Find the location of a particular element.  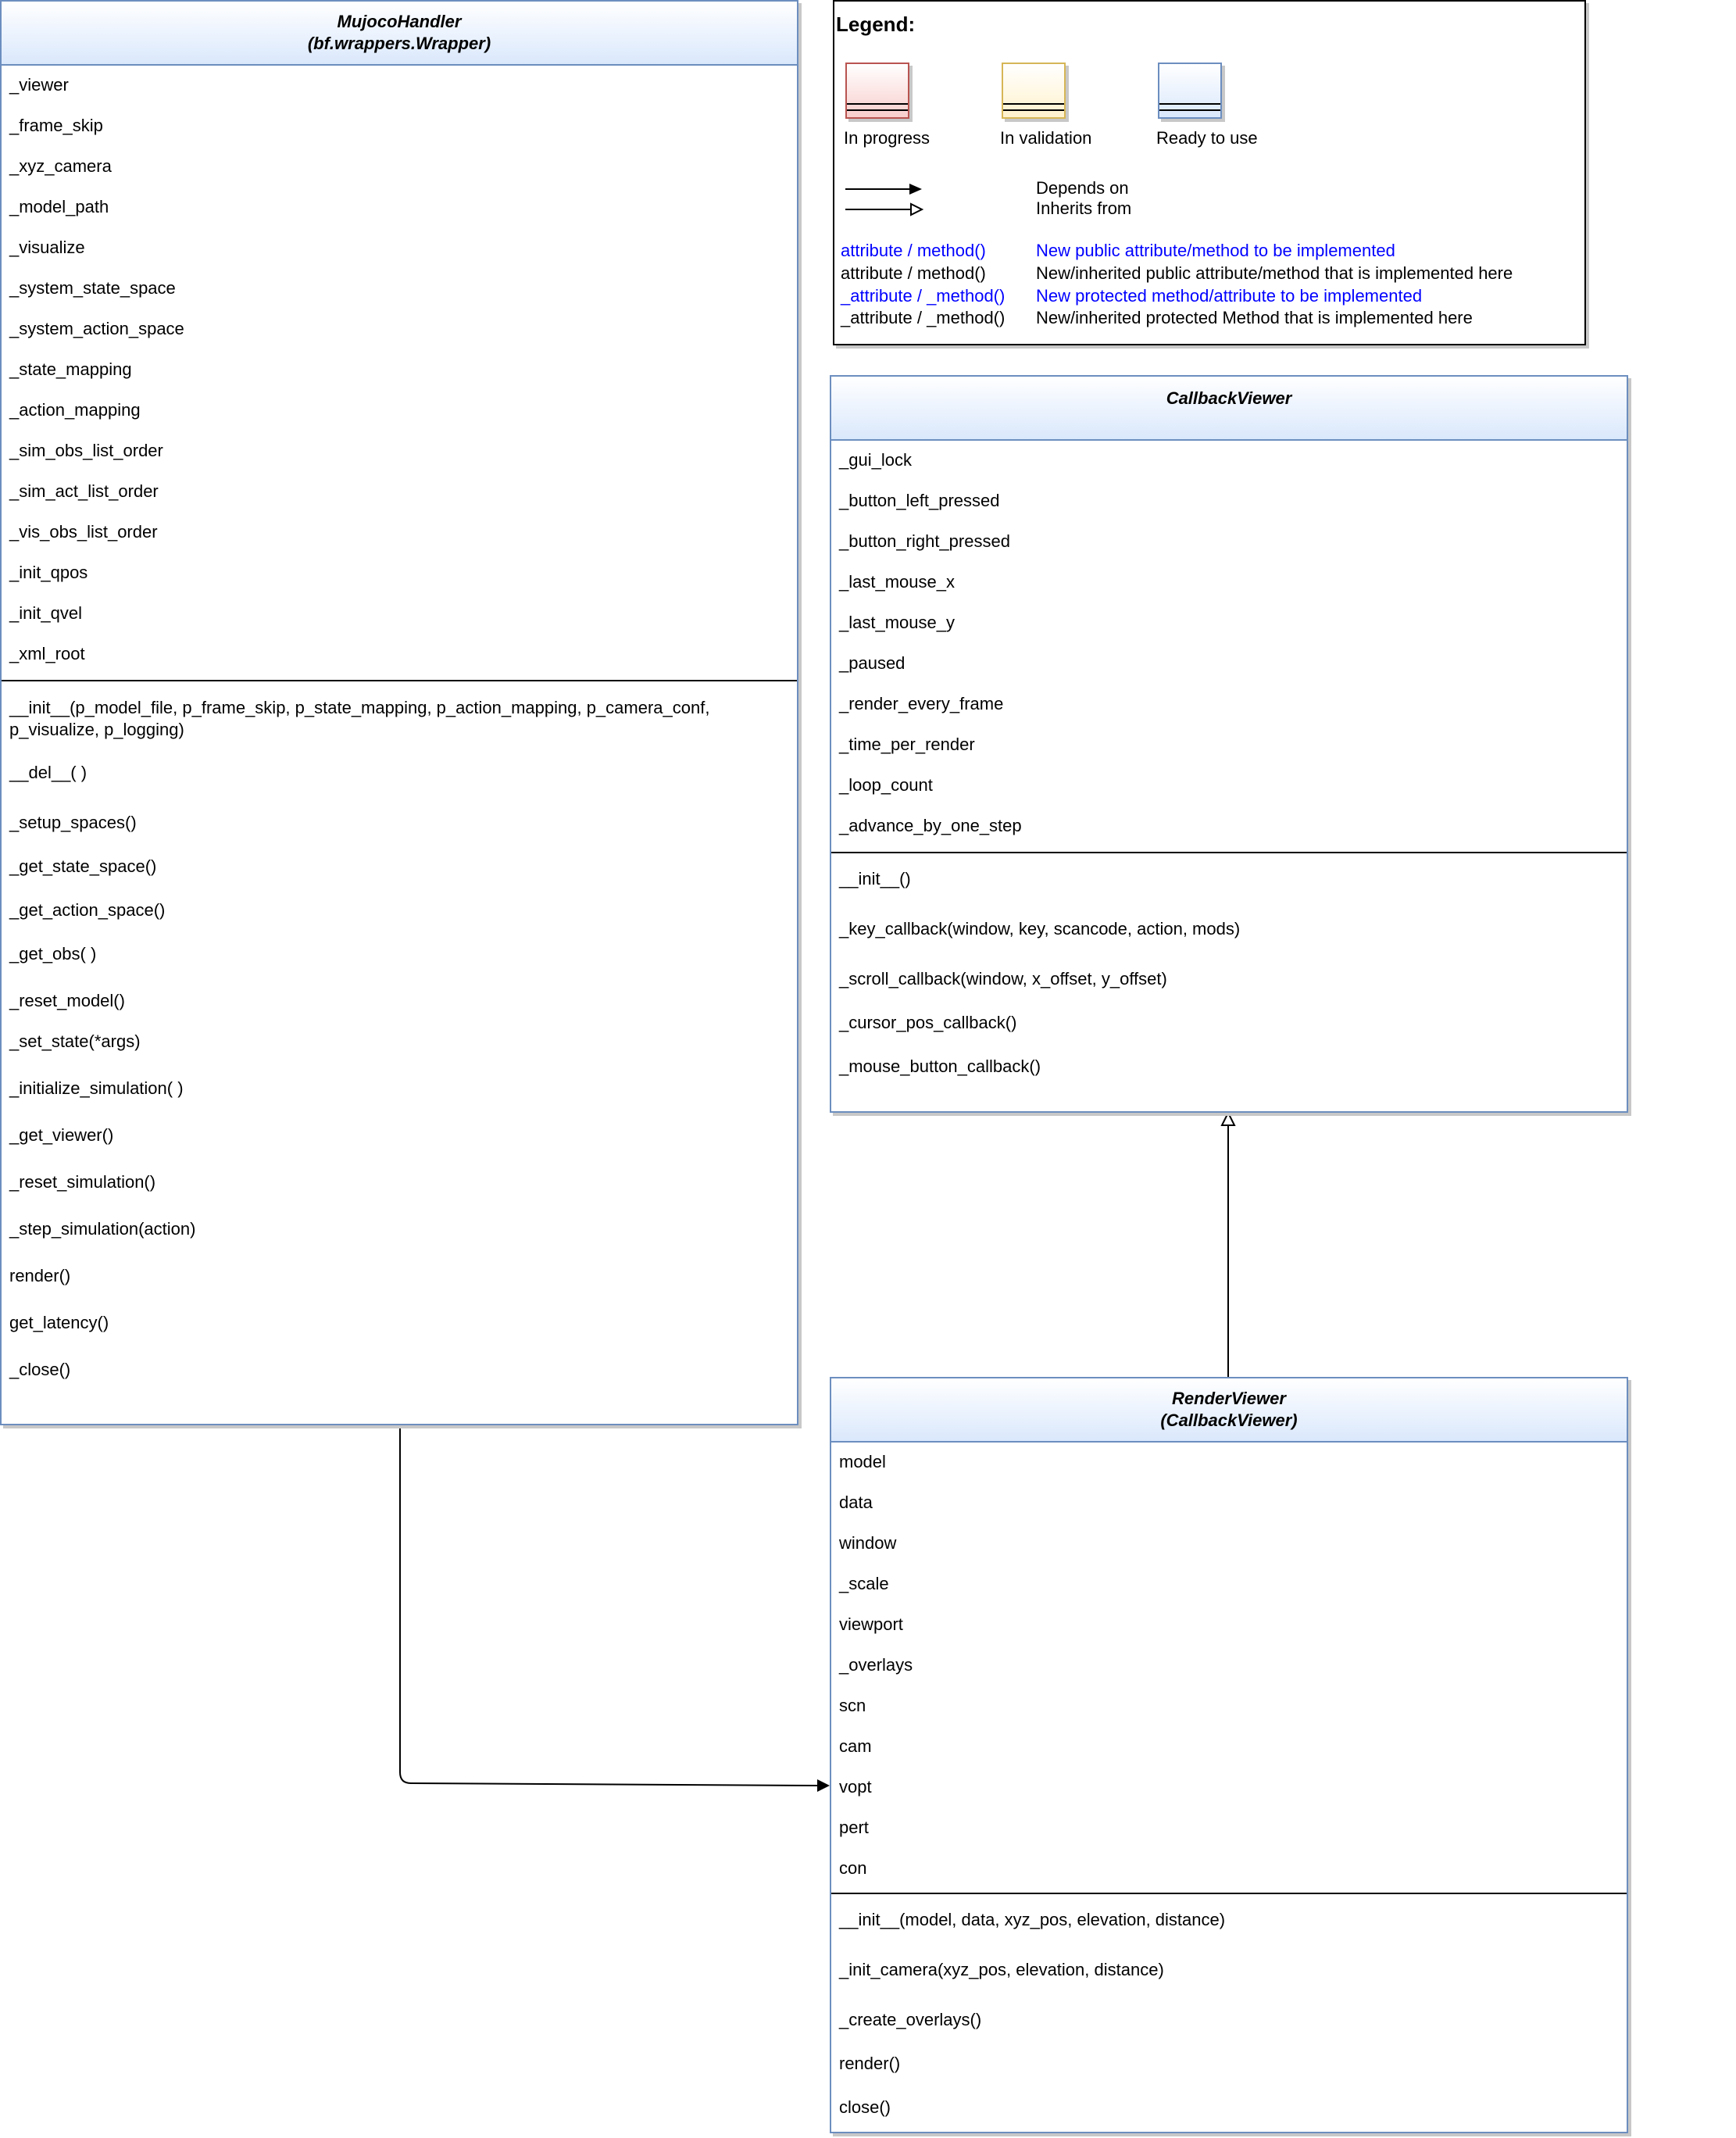

attribute: cam is located at coordinates (855, 1746).